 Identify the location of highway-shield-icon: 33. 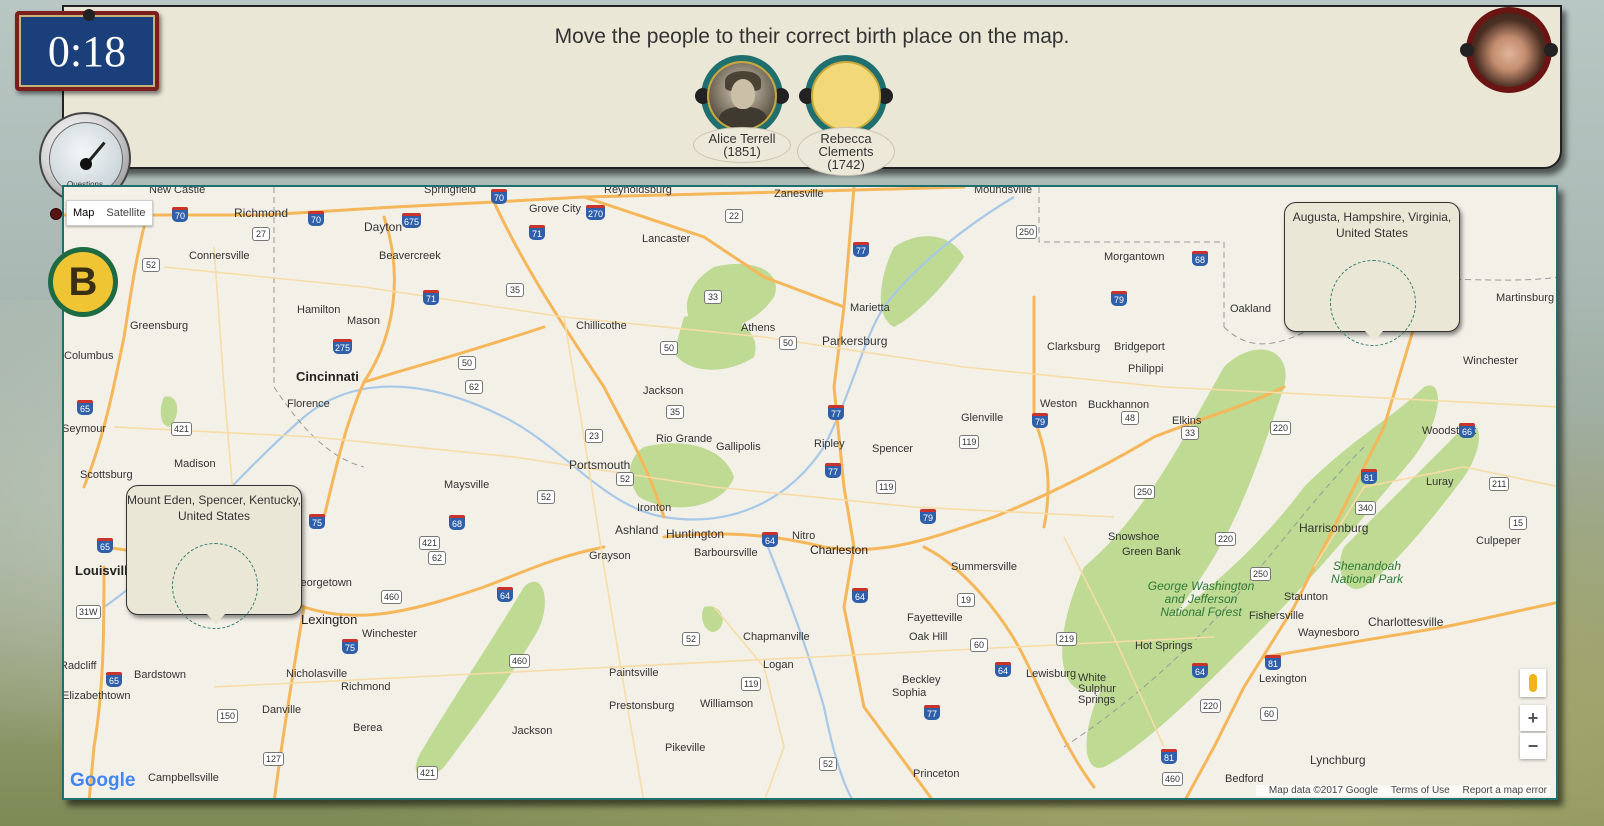
(713, 297).